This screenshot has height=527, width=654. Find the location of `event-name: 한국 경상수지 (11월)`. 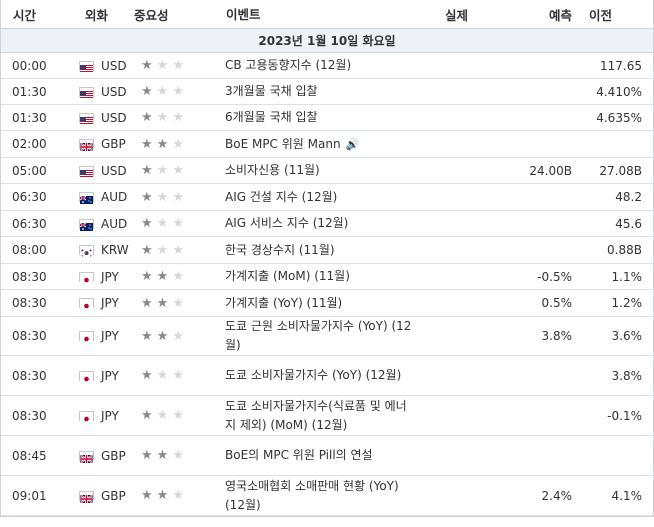

event-name: 한국 경상수지 (11월) is located at coordinates (319, 250).